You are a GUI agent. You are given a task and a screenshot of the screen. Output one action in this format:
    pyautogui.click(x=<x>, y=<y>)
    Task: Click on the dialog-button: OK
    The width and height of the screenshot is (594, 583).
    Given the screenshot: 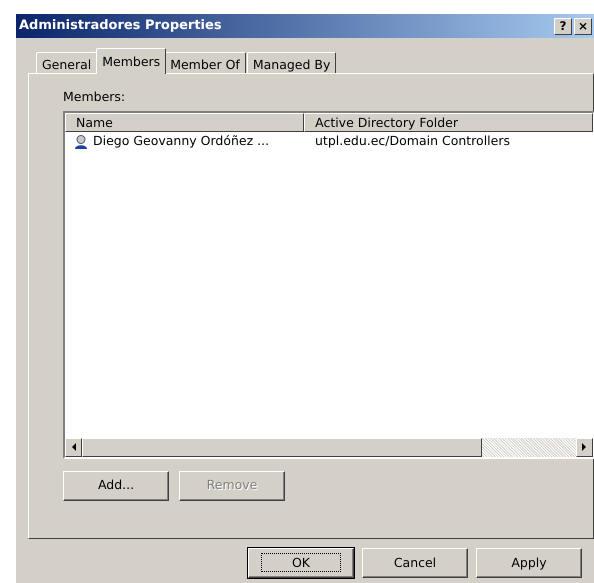 What is the action you would take?
    pyautogui.click(x=301, y=563)
    